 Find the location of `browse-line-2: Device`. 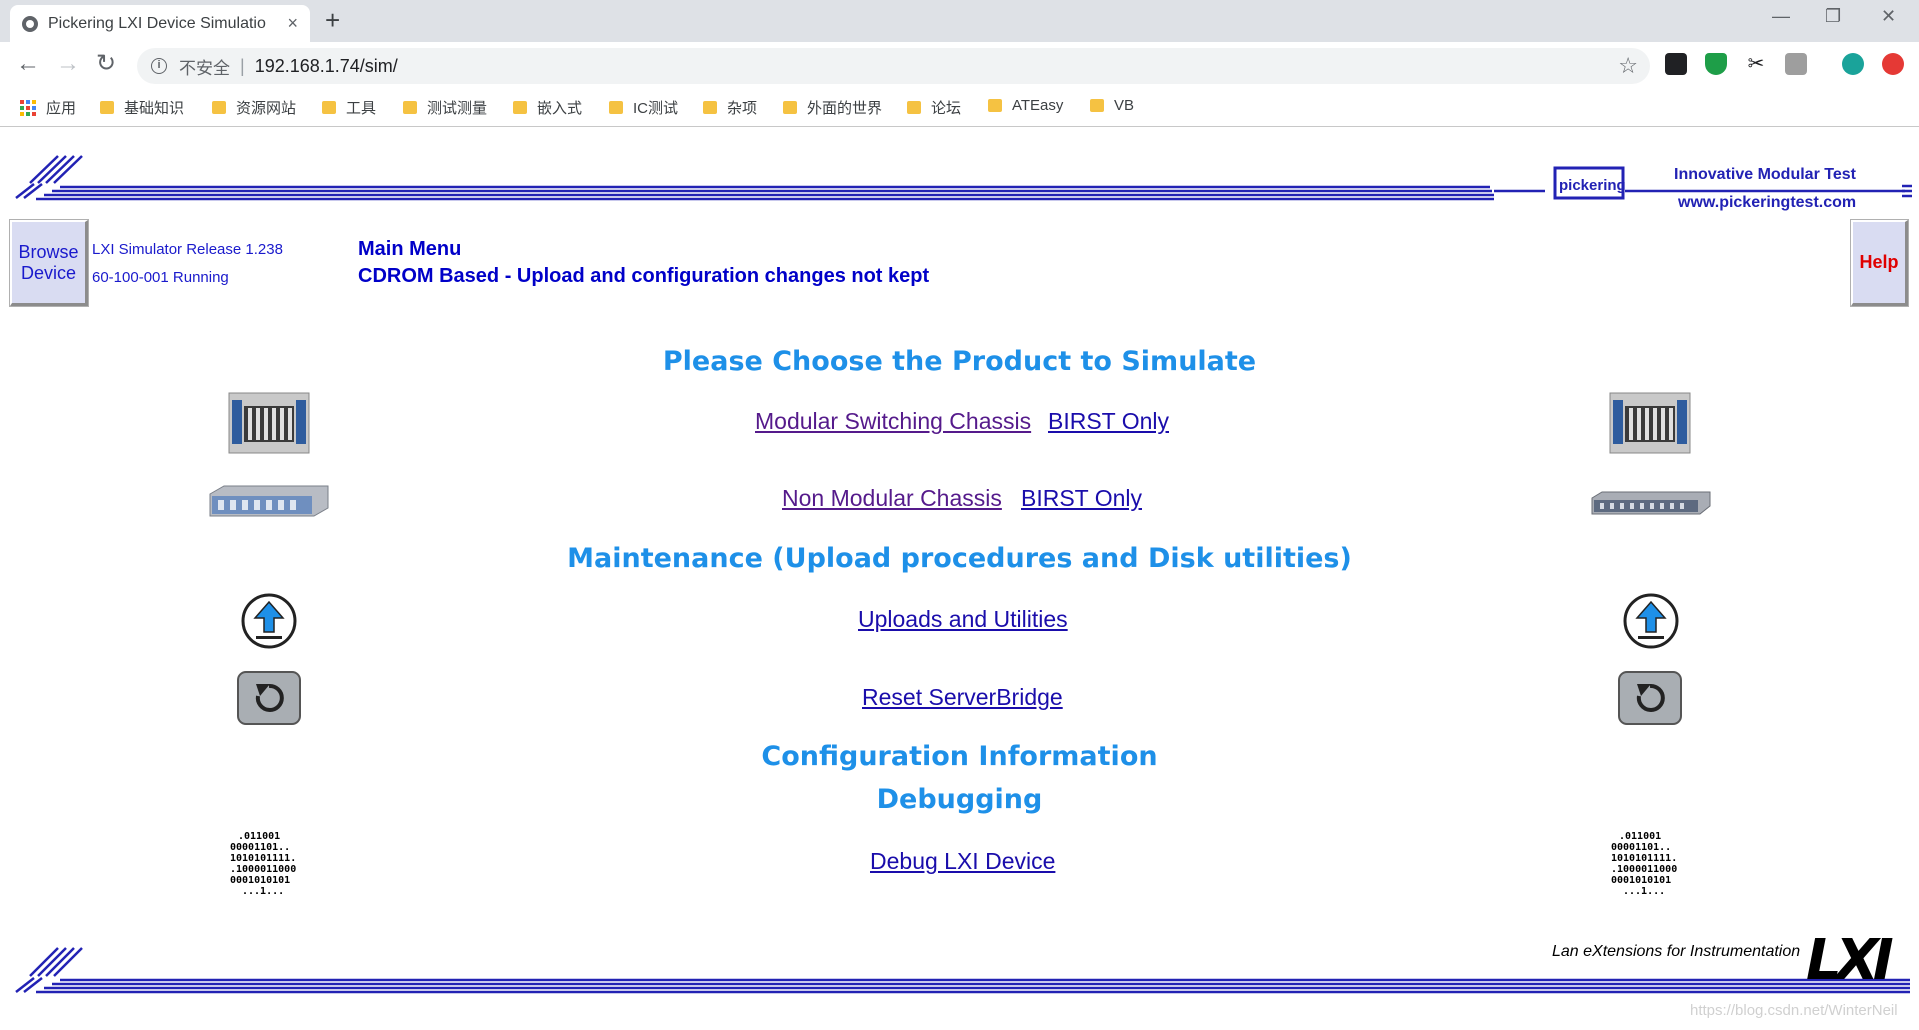

browse-line-2: Device is located at coordinates (48, 272).